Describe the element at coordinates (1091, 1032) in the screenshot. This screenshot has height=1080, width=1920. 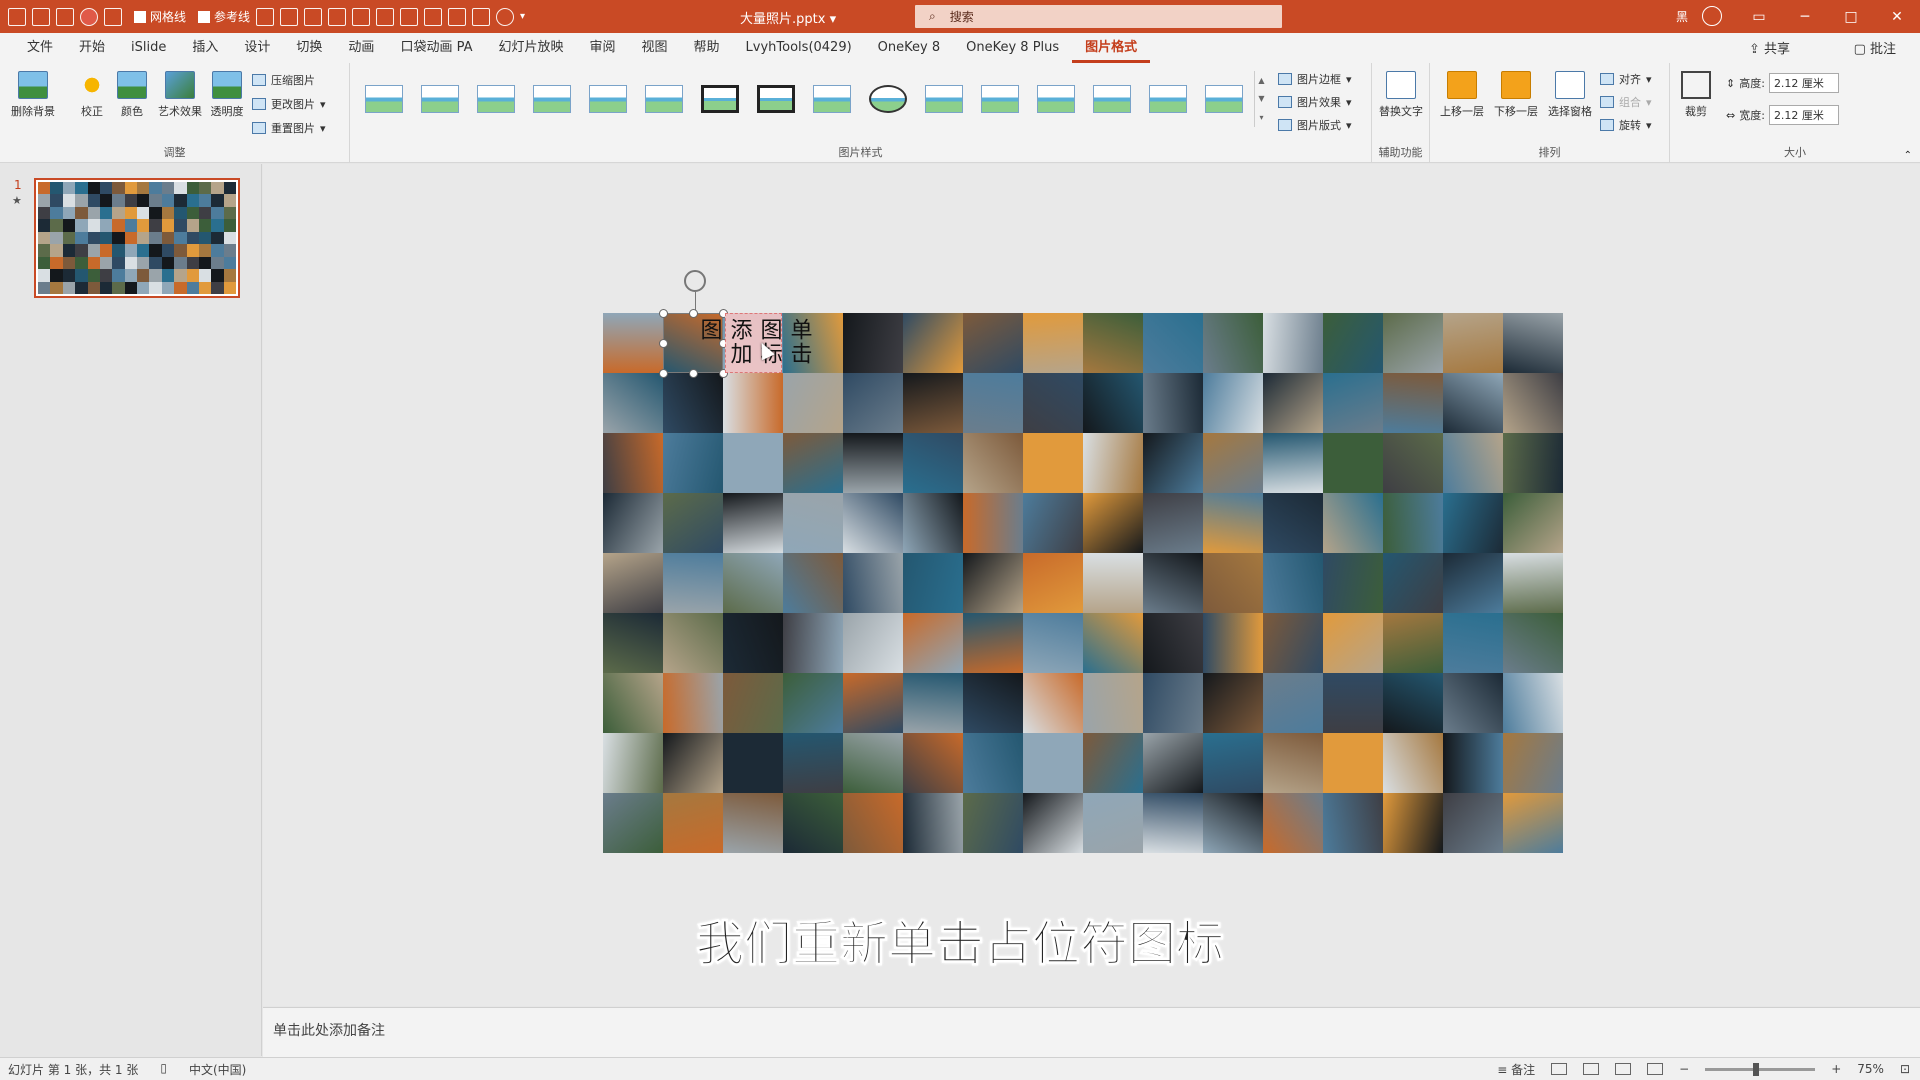
I see `notes-pane: 单击此处添加备注` at that location.